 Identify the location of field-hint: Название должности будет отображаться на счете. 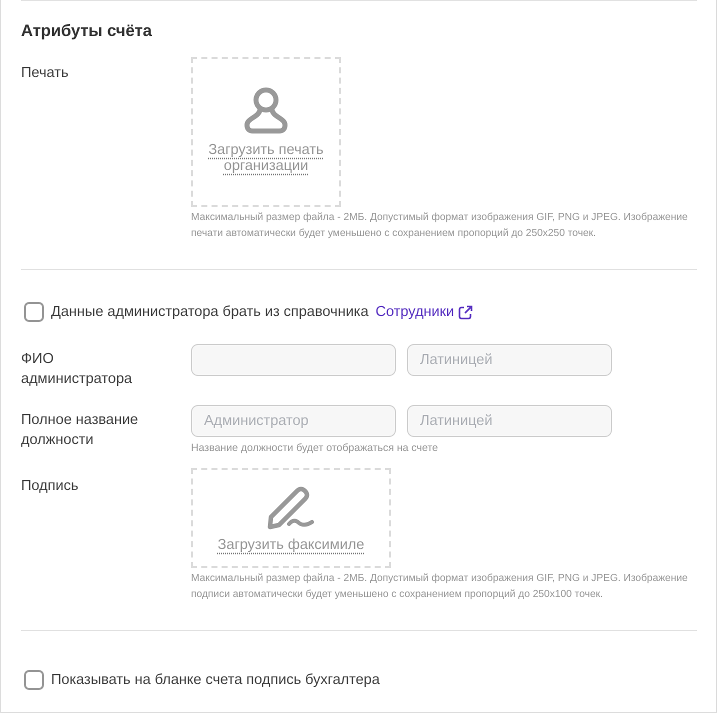
(315, 448).